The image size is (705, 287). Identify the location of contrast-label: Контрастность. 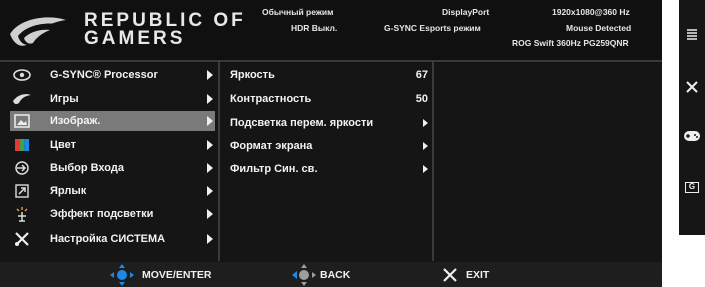
(271, 99).